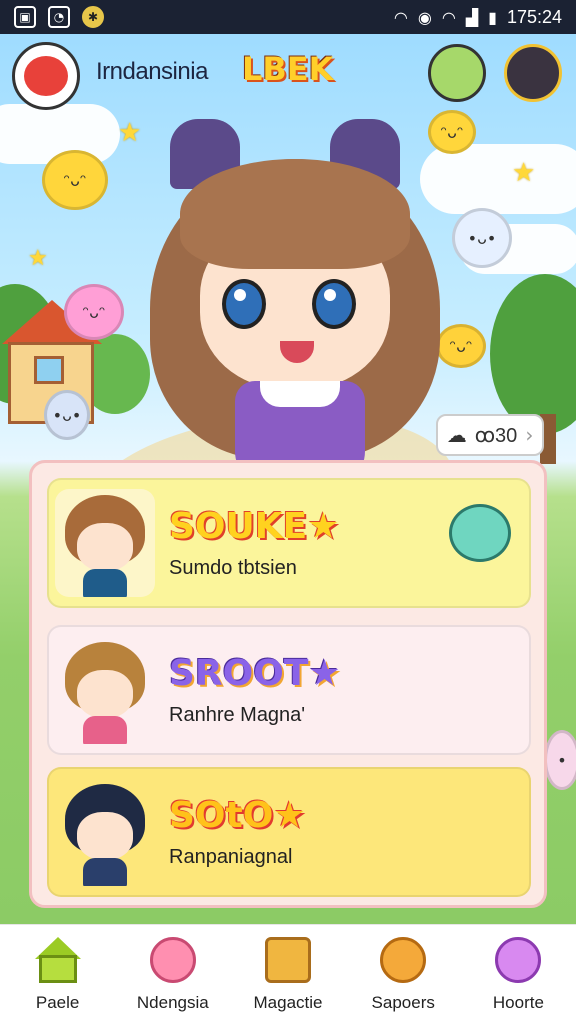 The image size is (576, 1024). Describe the element at coordinates (255, 673) in the screenshot. I see `character-title: SROOT★` at that location.